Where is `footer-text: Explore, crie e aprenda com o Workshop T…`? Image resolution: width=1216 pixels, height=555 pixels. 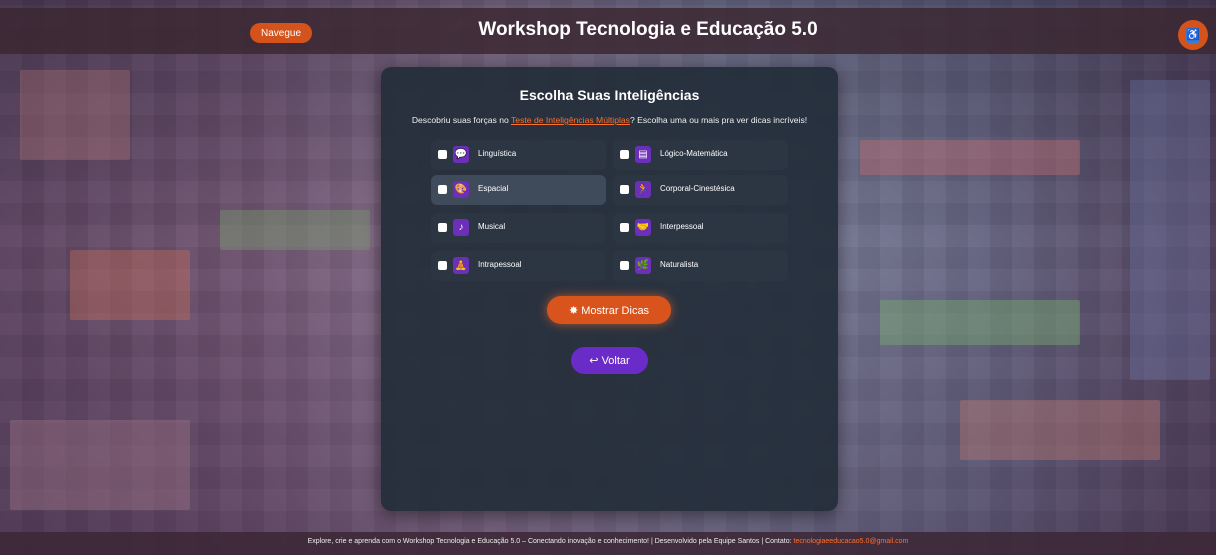
footer-text: Explore, crie e aprenda com o Workshop T… is located at coordinates (550, 541).